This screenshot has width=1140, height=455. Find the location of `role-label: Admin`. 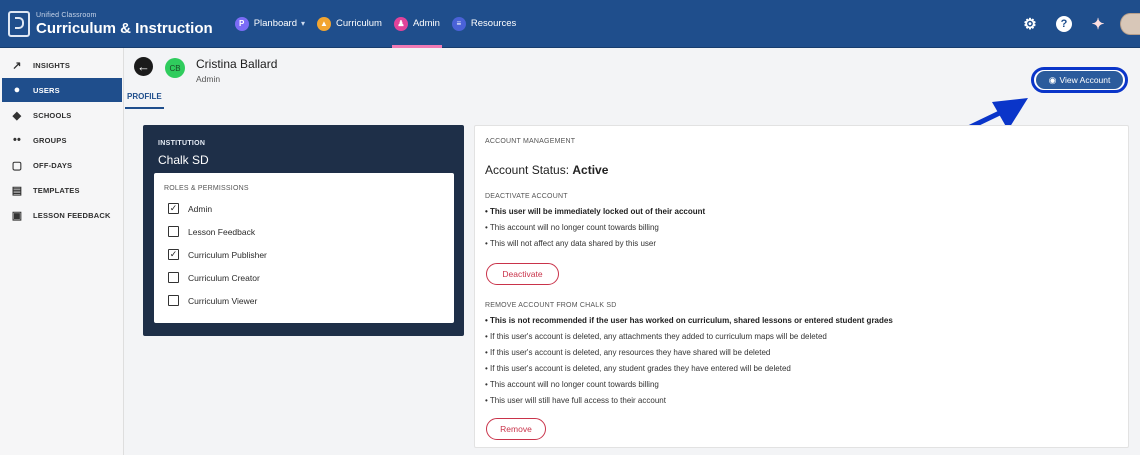

role-label: Admin is located at coordinates (200, 208).